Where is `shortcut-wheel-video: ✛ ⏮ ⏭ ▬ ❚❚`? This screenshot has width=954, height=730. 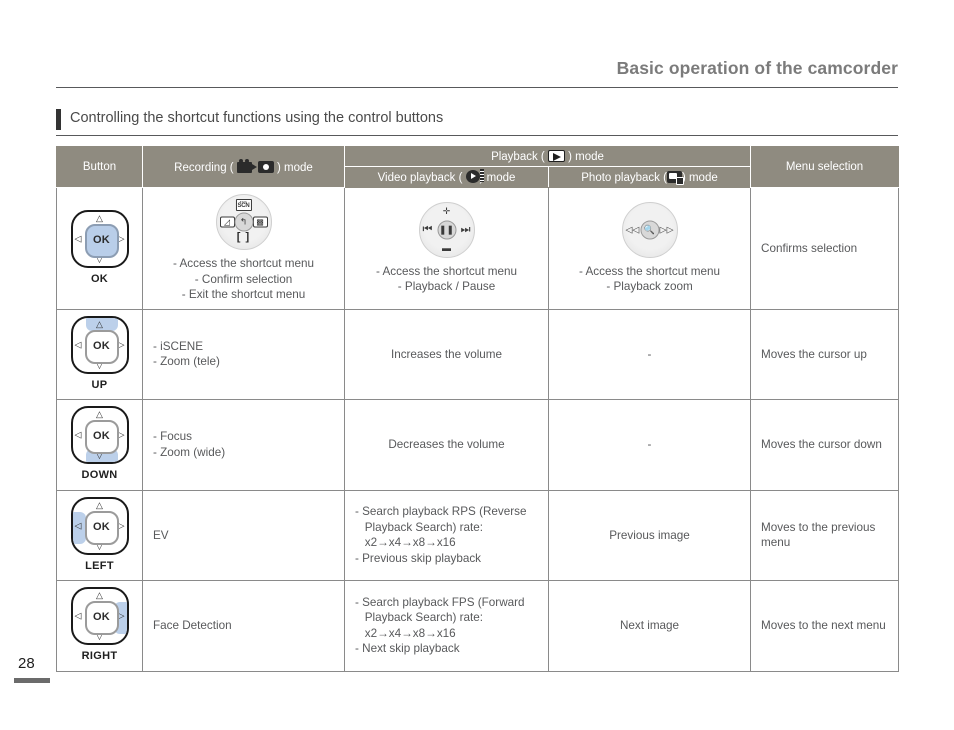 shortcut-wheel-video: ✛ ⏮ ⏭ ▬ ❚❚ is located at coordinates (446, 229).